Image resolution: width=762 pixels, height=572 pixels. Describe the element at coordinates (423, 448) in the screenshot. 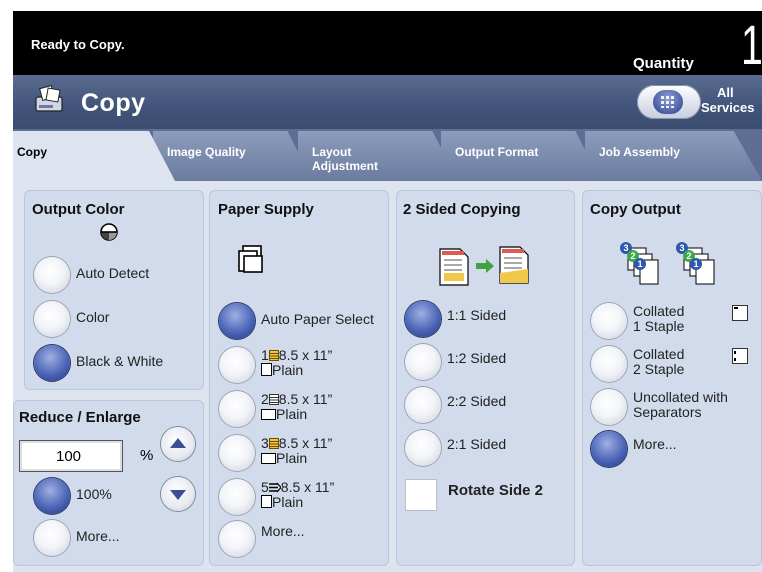

I see `radio-2-1-sided` at that location.